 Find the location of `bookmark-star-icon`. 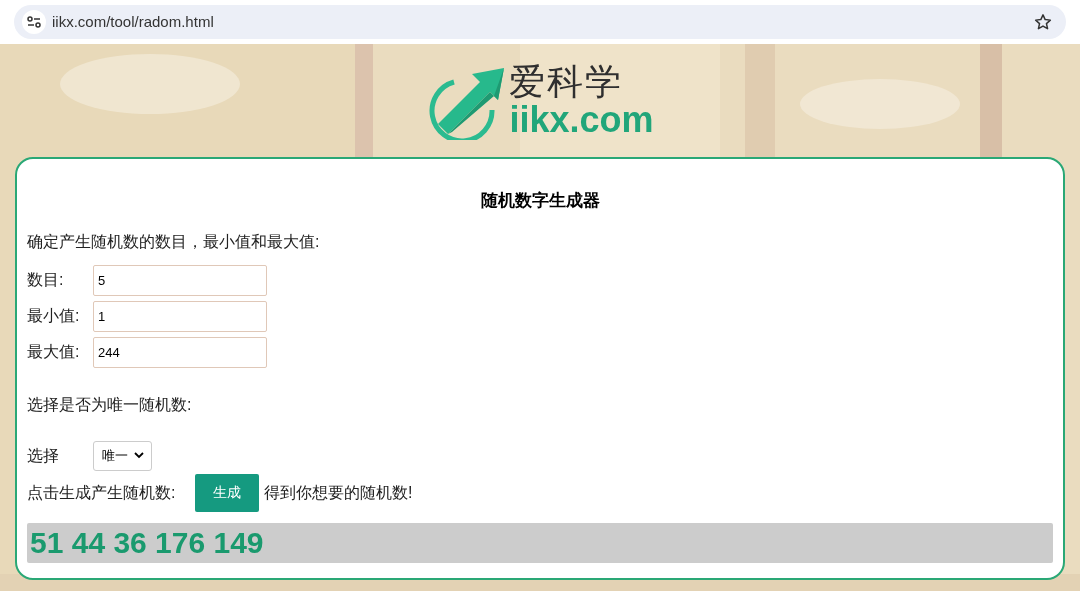

bookmark-star-icon is located at coordinates (1043, 22).